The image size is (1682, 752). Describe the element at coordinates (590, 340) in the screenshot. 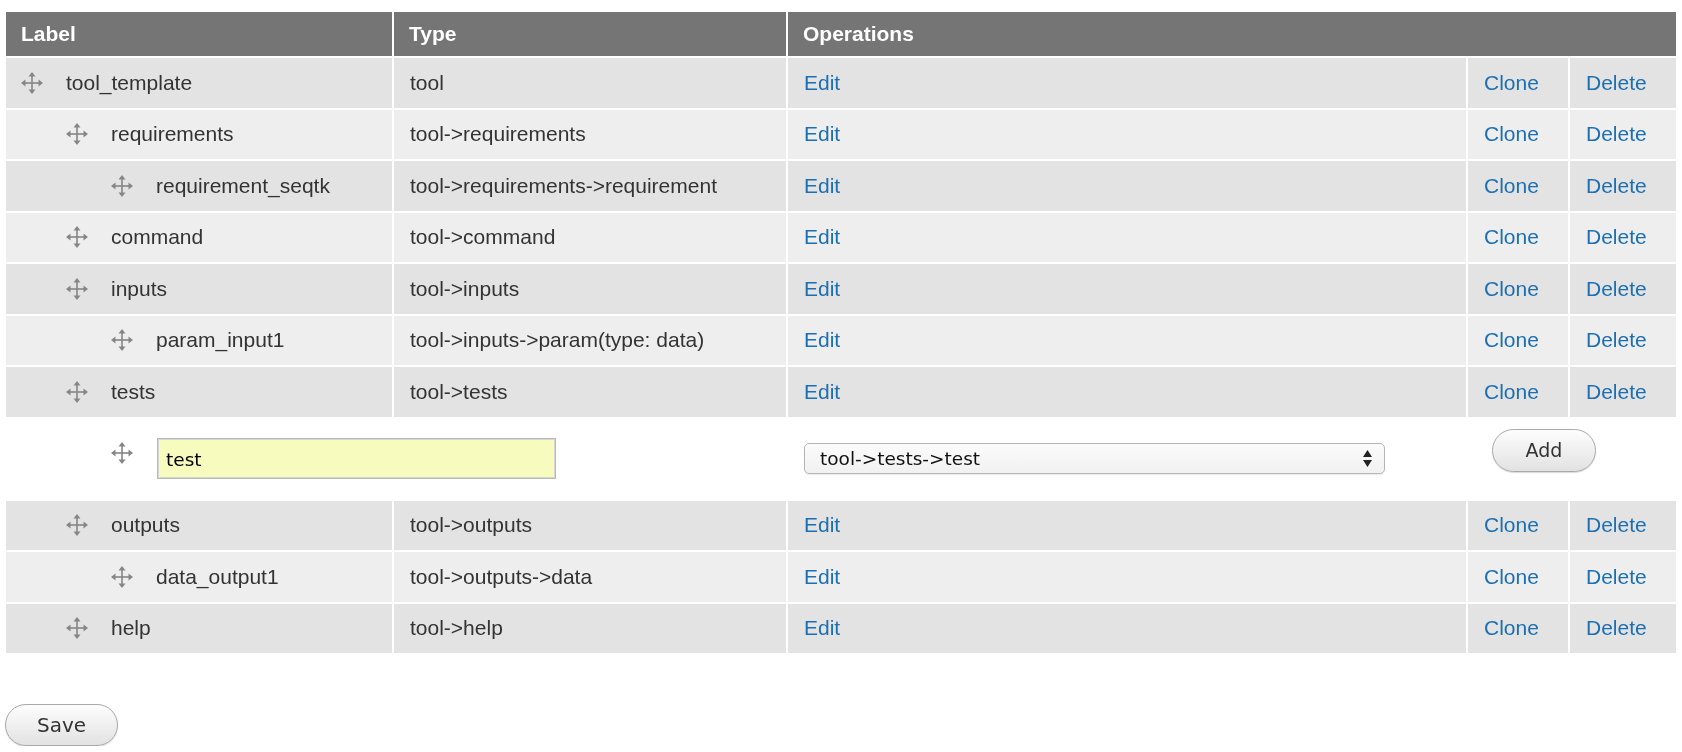

I see `table-cell: tool->inputs->param(type: data)` at that location.